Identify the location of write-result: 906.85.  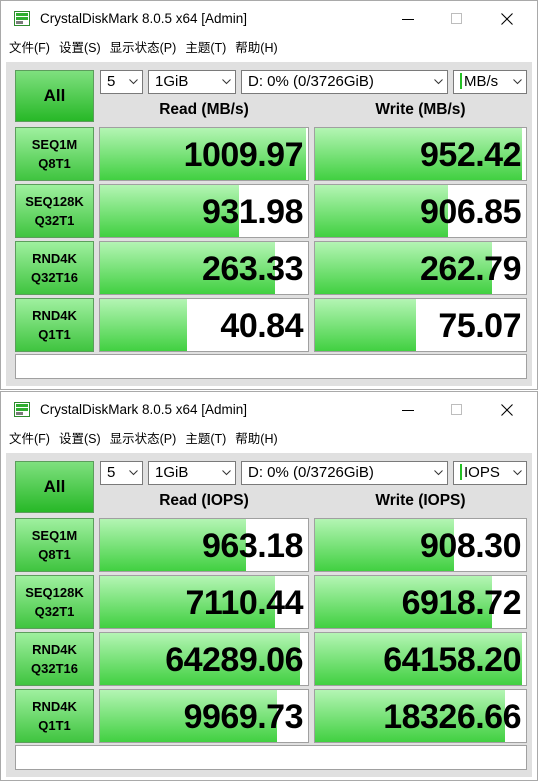
(420, 211).